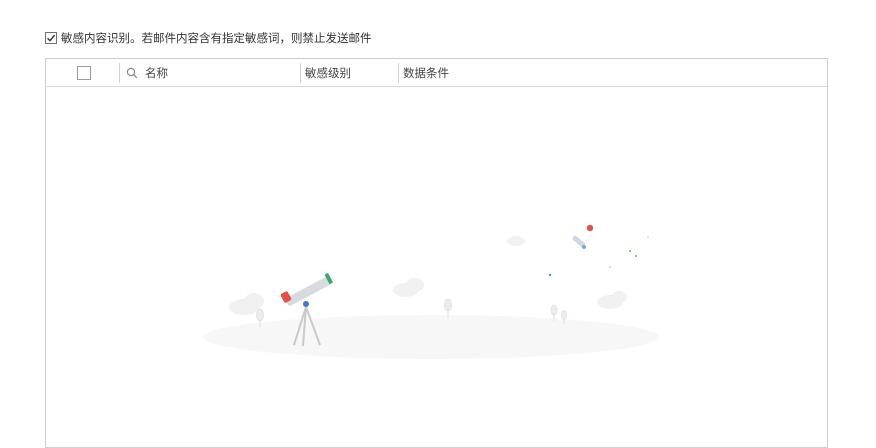 This screenshot has height=448, width=876. I want to click on sensitive-content-checkbox, so click(51, 38).